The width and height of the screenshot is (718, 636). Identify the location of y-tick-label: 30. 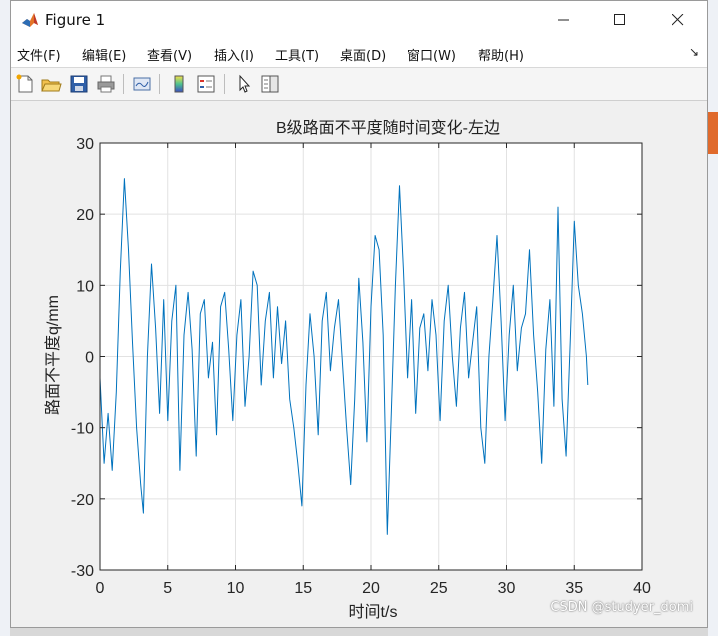
(85, 144).